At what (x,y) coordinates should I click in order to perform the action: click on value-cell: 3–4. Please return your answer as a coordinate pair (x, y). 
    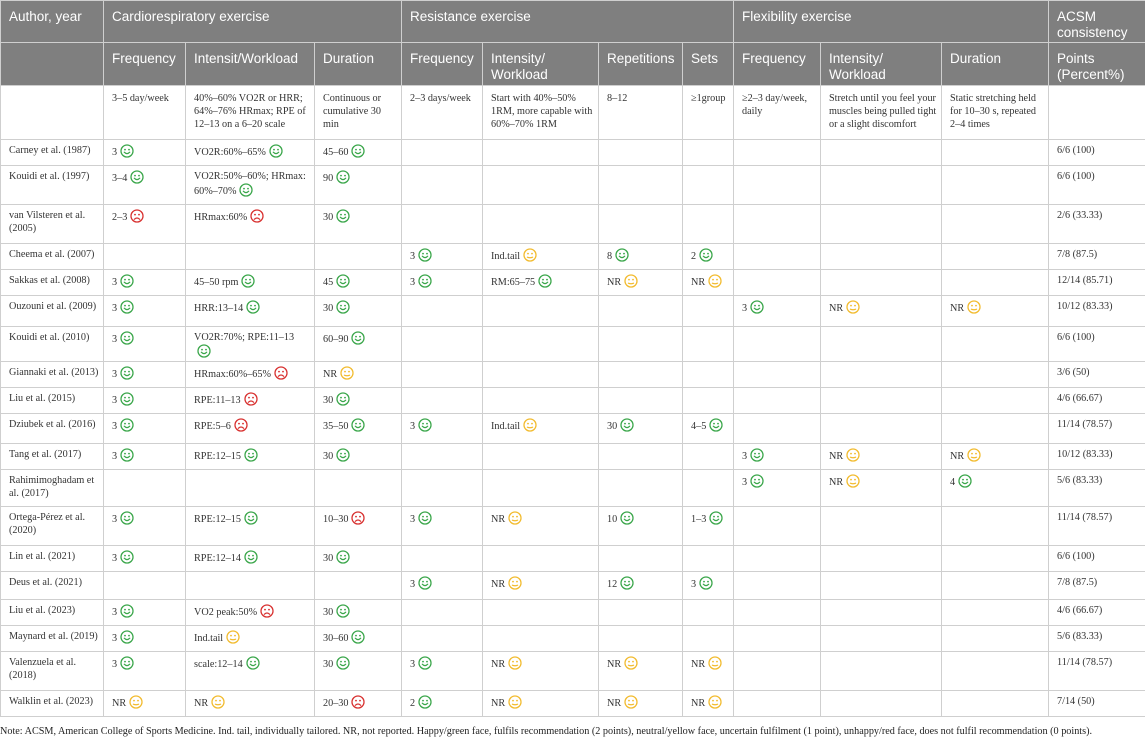
    Looking at the image, I should click on (144, 185).